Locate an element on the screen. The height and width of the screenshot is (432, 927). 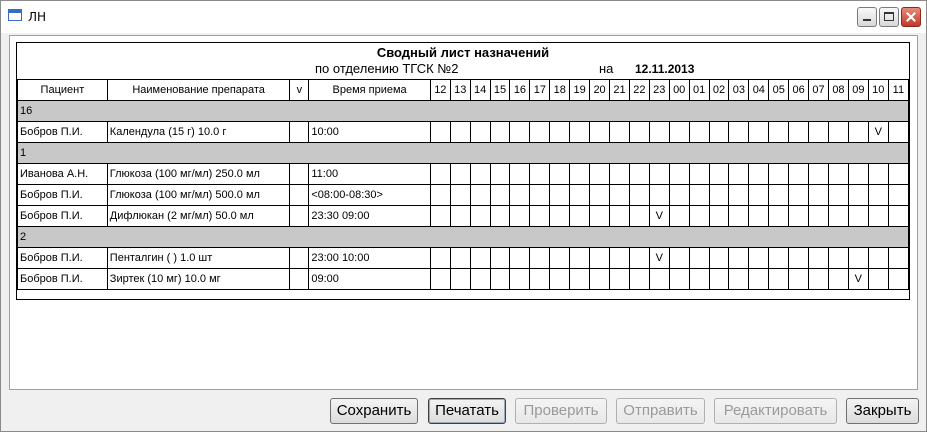
maximize-button is located at coordinates (889, 17).